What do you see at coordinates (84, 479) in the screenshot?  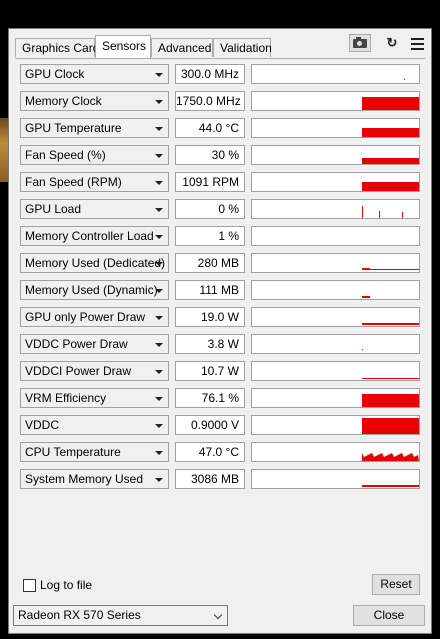 I see `sensor-name: System Memory Used` at bounding box center [84, 479].